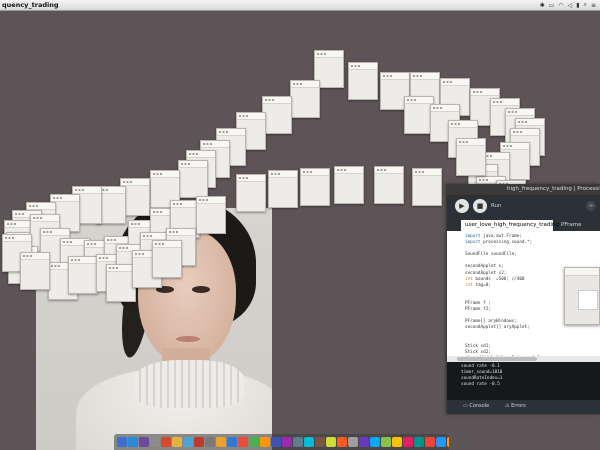 The height and width of the screenshot is (450, 600). What do you see at coordinates (496, 206) in the screenshot?
I see `run-label: Run` at bounding box center [496, 206].